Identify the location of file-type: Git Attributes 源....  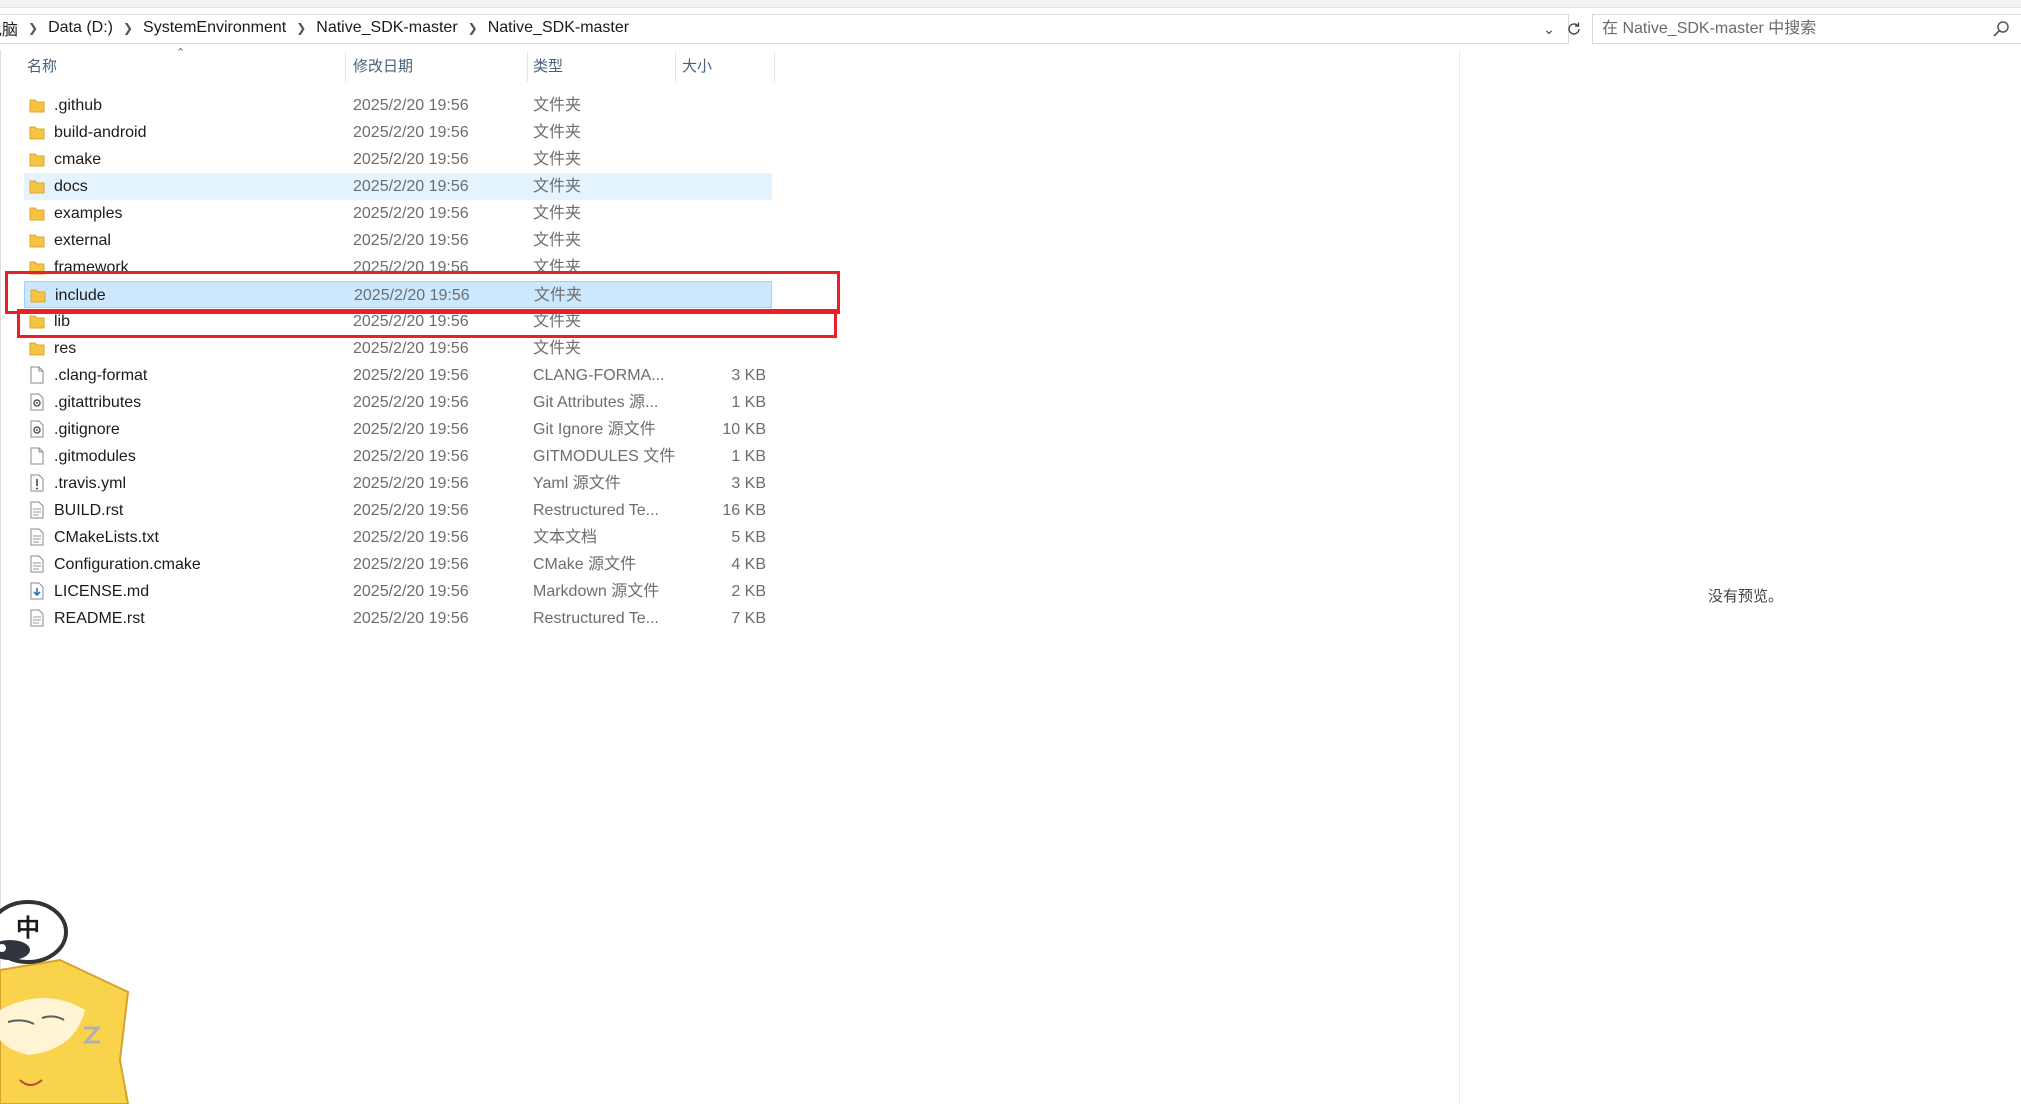
(596, 402).